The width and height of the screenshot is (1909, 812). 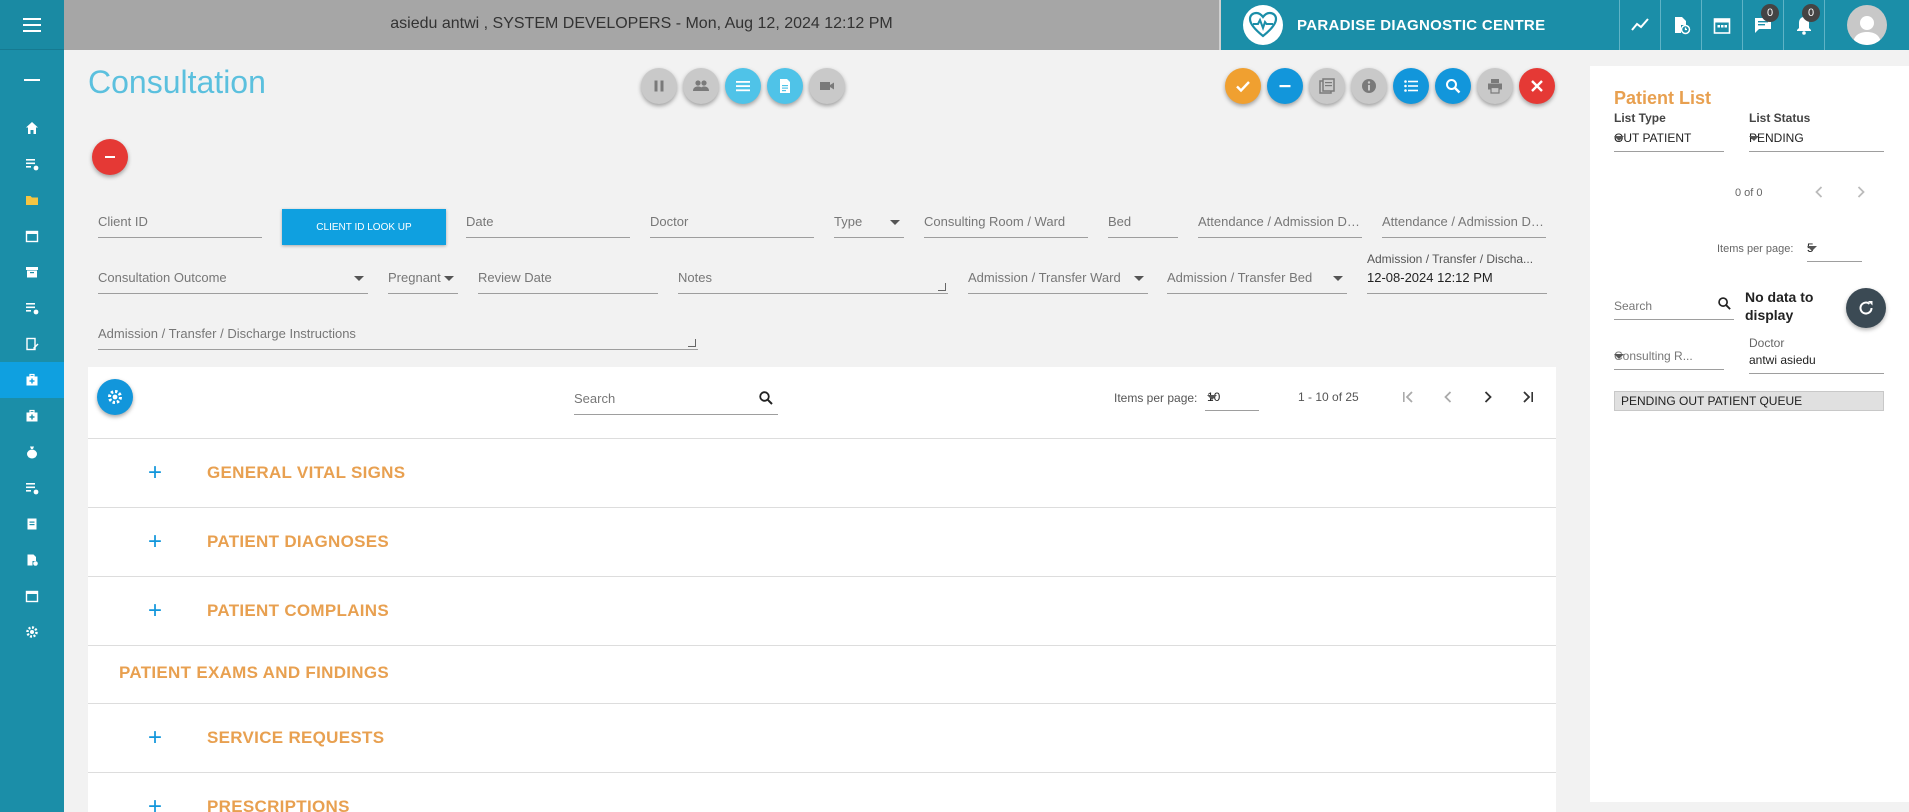 I want to click on patient-list-search-input: Search, so click(x=1674, y=304).